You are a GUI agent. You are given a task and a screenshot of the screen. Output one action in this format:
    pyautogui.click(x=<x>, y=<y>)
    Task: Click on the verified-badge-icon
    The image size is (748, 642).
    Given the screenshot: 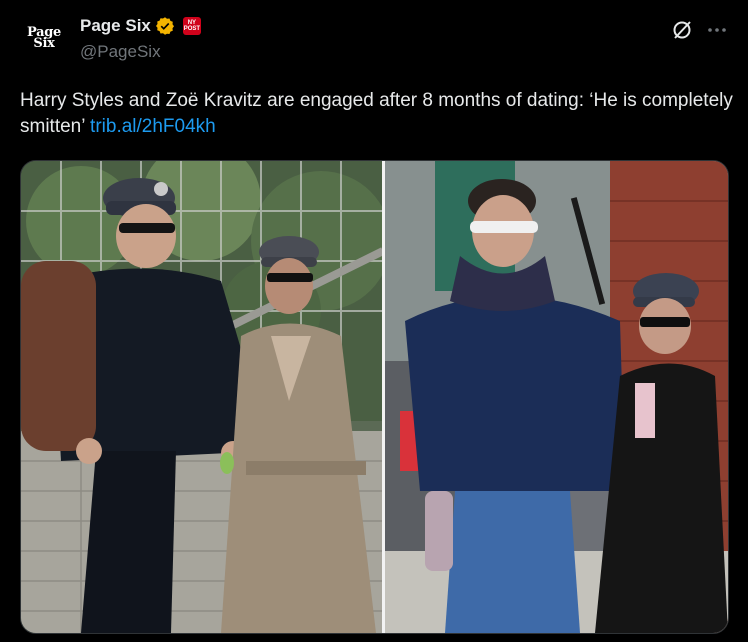 What is the action you would take?
    pyautogui.click(x=165, y=26)
    